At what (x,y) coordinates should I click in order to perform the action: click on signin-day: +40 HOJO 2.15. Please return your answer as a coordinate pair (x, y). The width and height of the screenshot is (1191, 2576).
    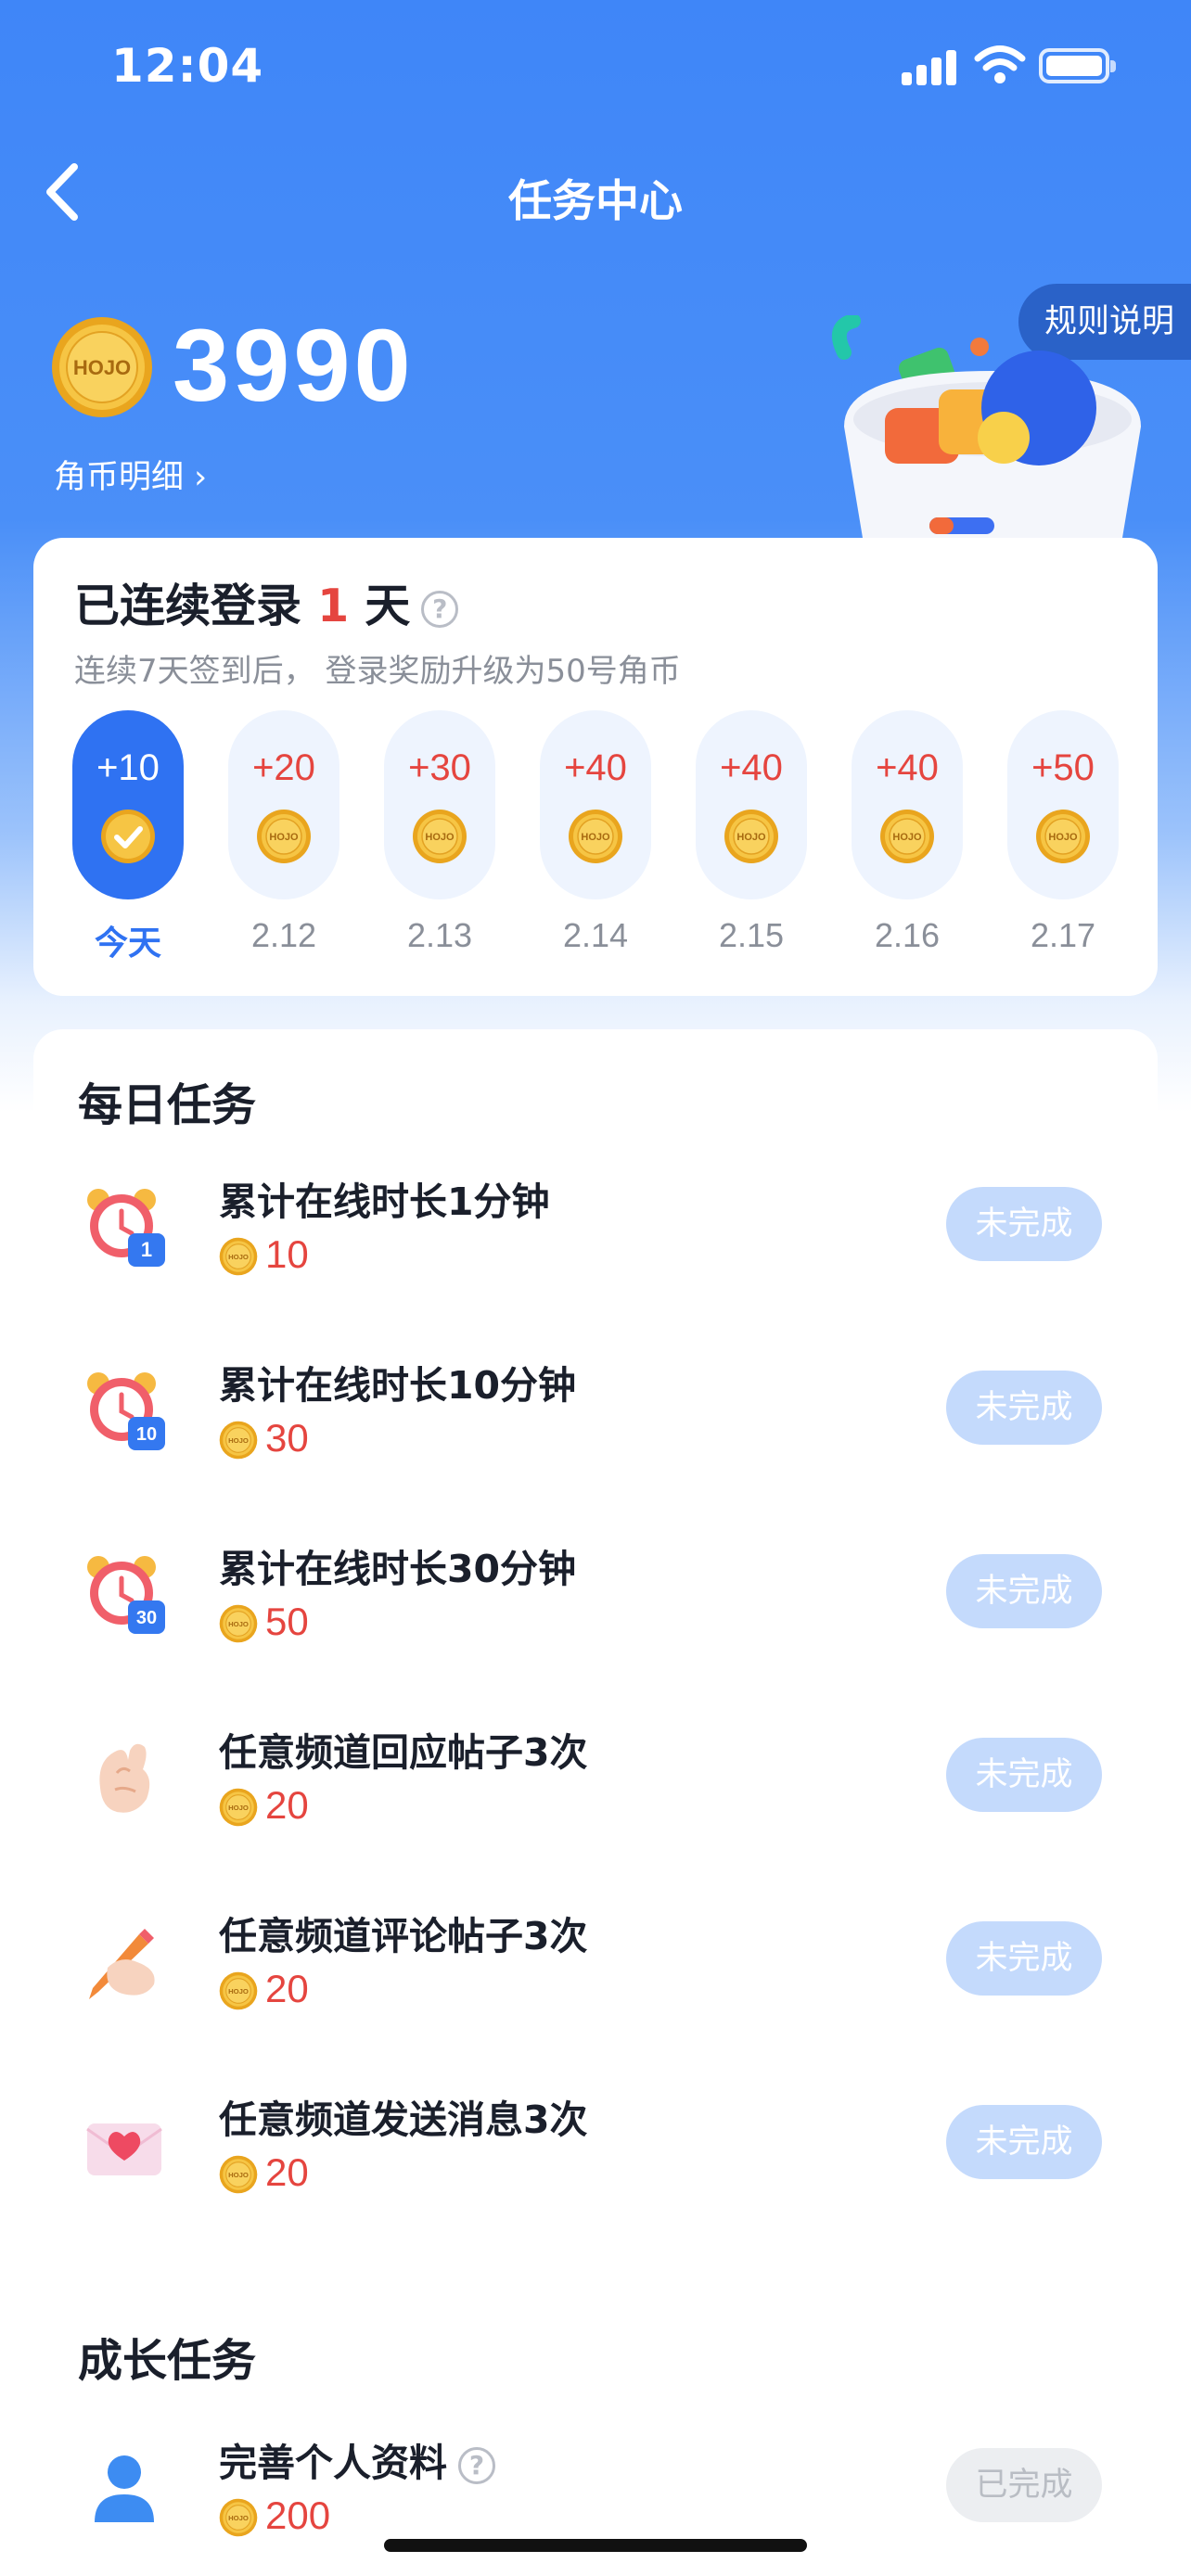
    Looking at the image, I should click on (751, 833).